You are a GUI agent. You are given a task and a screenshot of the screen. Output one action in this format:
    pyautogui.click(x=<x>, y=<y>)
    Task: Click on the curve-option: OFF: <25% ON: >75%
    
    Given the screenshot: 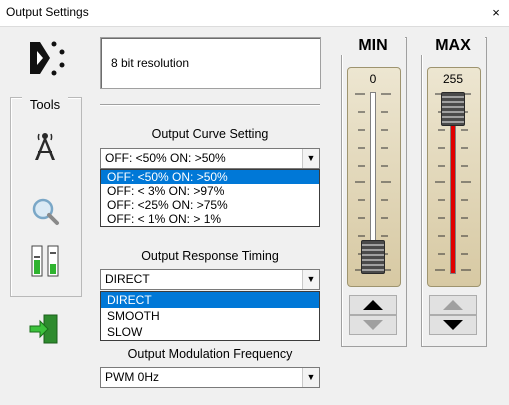 What is the action you would take?
    pyautogui.click(x=210, y=205)
    